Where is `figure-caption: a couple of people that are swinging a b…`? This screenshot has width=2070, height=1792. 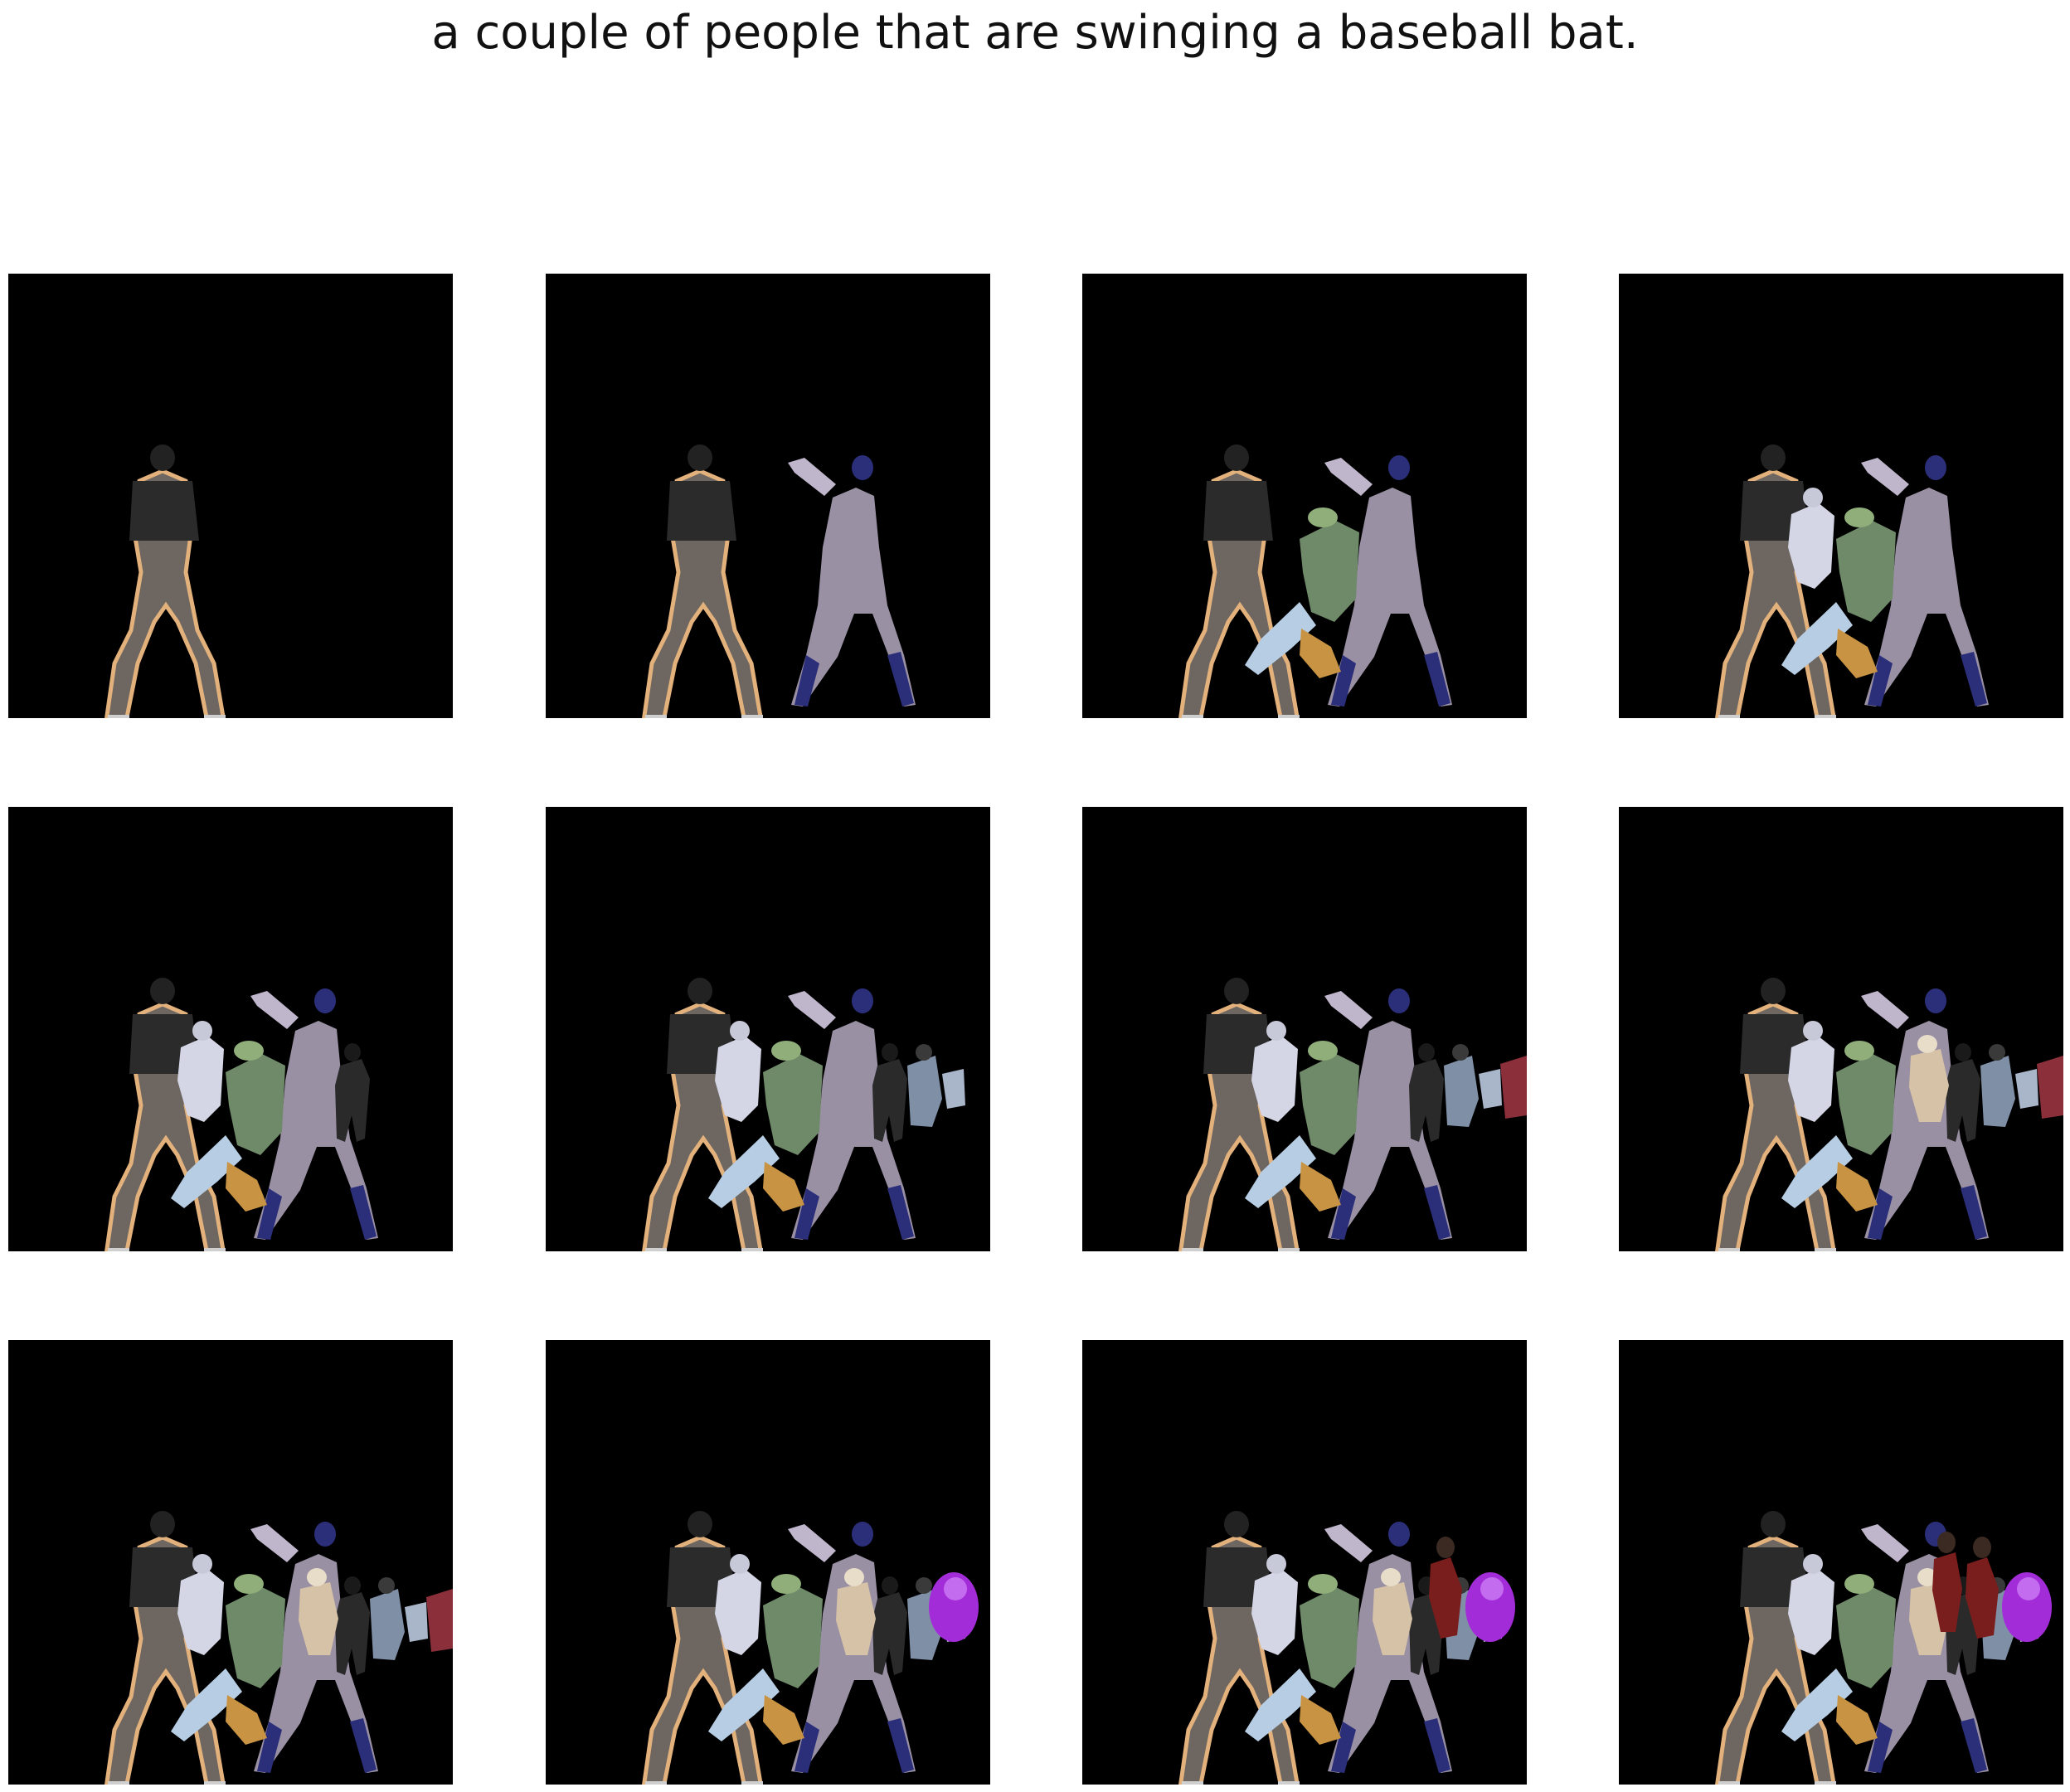
figure-caption: a couple of people that are swinging a b… is located at coordinates (1035, 33).